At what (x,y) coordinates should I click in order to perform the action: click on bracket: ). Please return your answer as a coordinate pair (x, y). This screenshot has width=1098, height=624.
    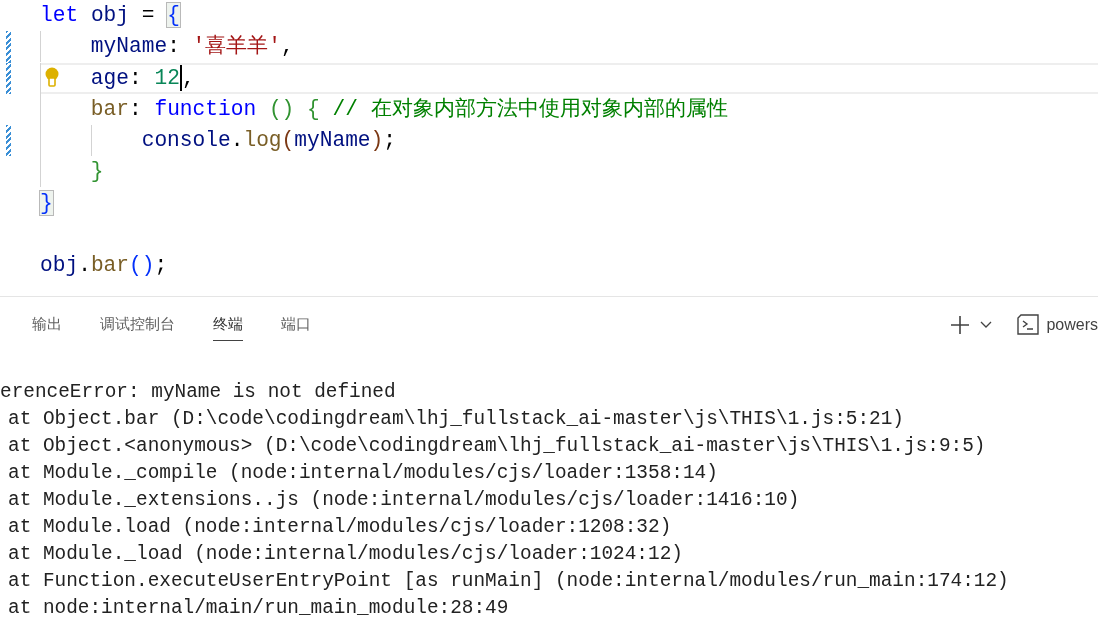
    Looking at the image, I should click on (377, 140).